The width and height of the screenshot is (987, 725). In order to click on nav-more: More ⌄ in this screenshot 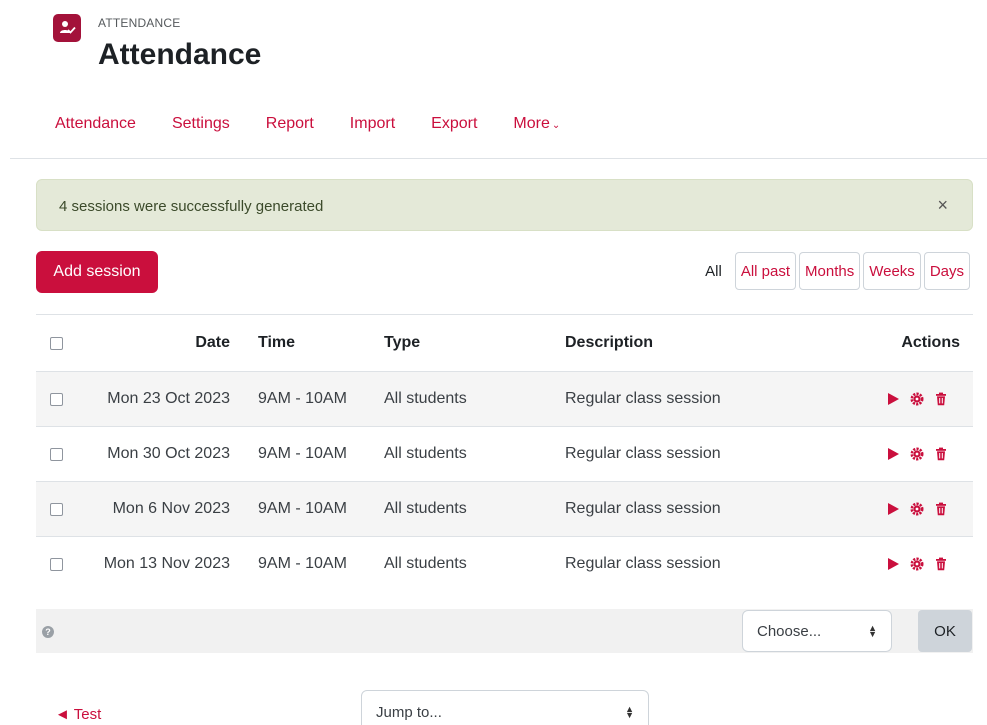, I will do `click(536, 124)`.